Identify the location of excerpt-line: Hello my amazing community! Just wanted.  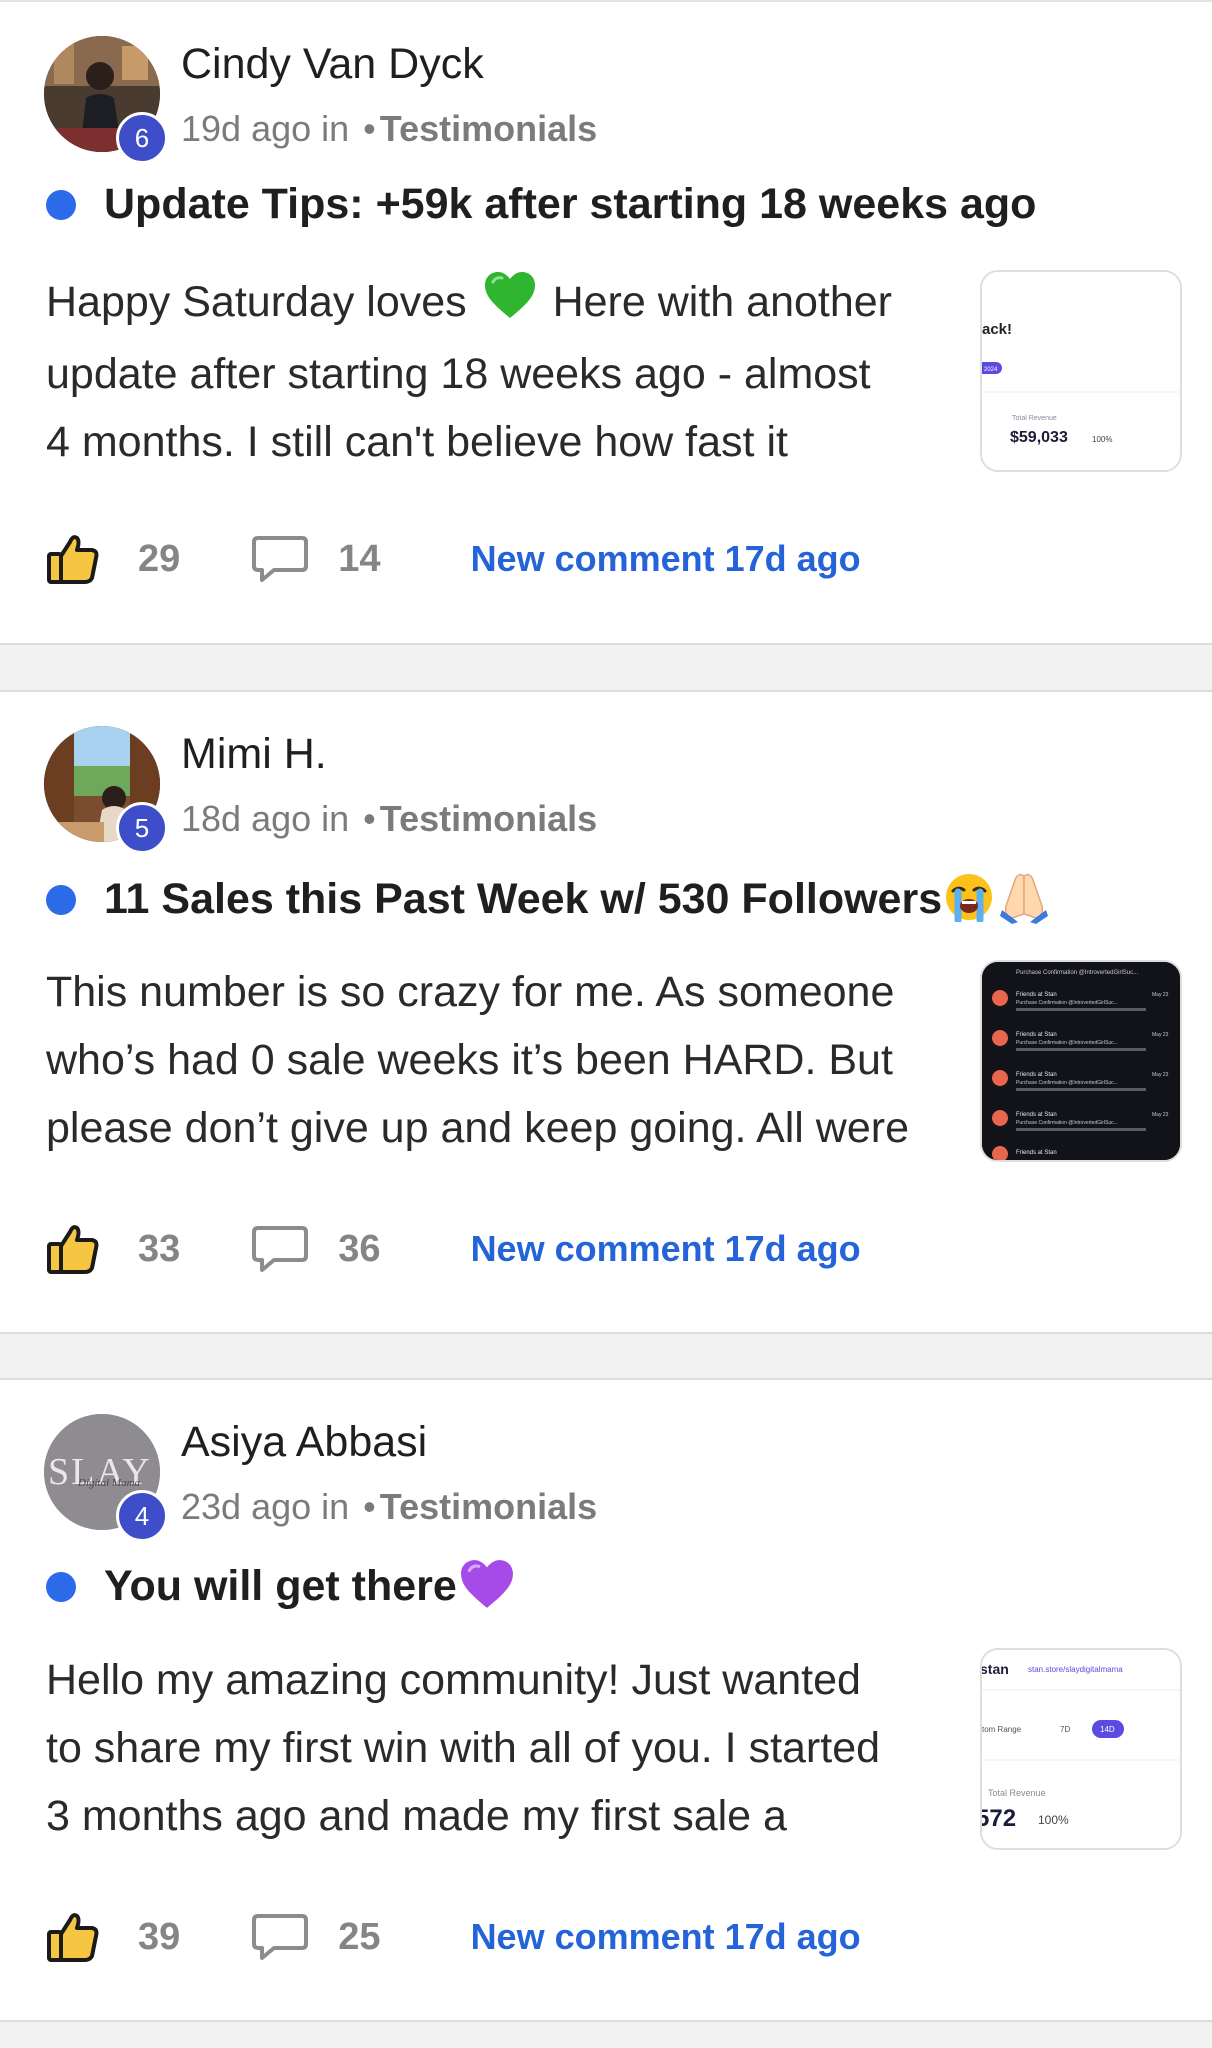
(453, 1680).